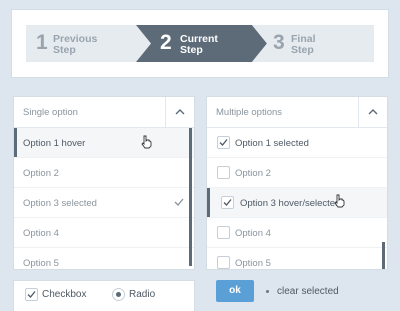 Image resolution: width=400 pixels, height=311 pixels. I want to click on single-select-header: Single option, so click(104, 112).